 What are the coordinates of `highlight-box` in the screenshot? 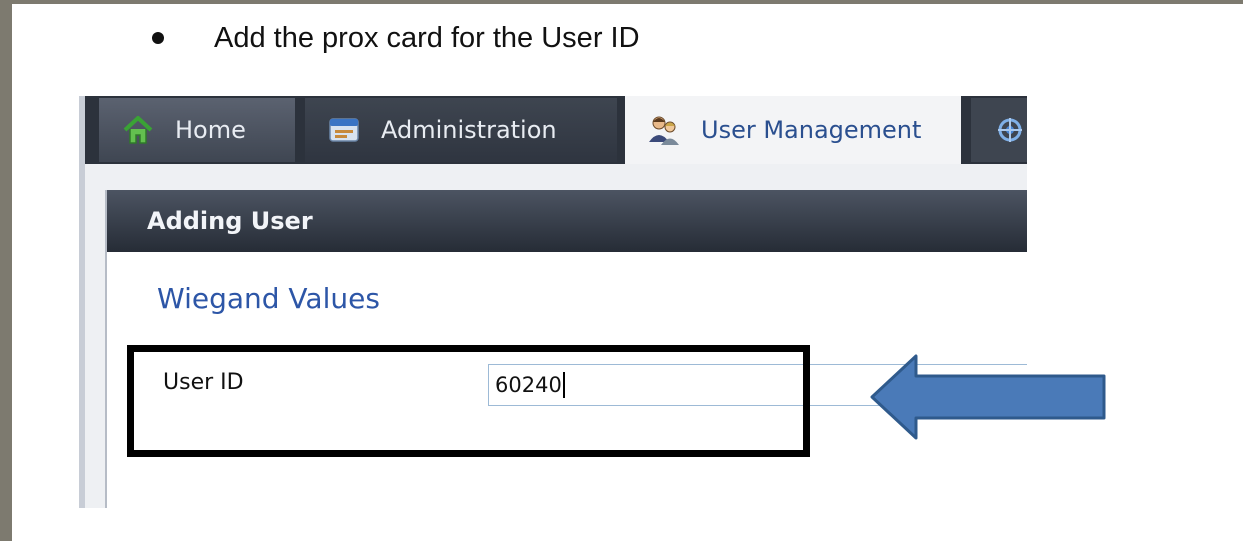 It's located at (468, 401).